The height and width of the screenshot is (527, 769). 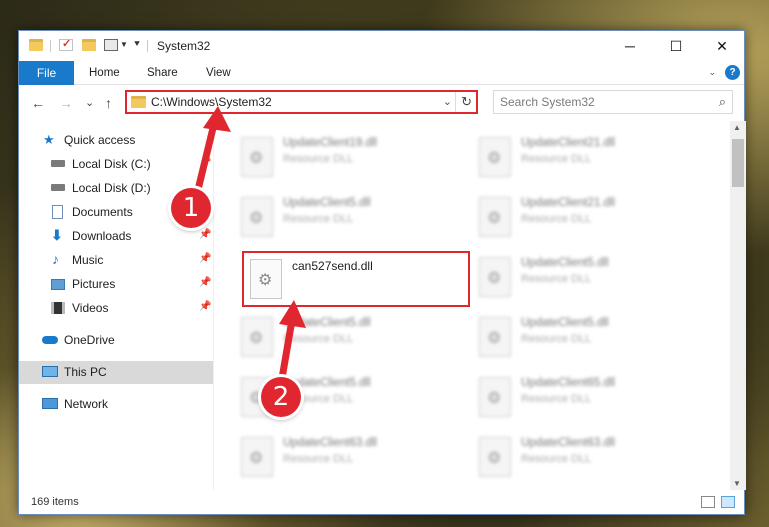 What do you see at coordinates (111, 45) in the screenshot?
I see `customize-qat-icon` at bounding box center [111, 45].